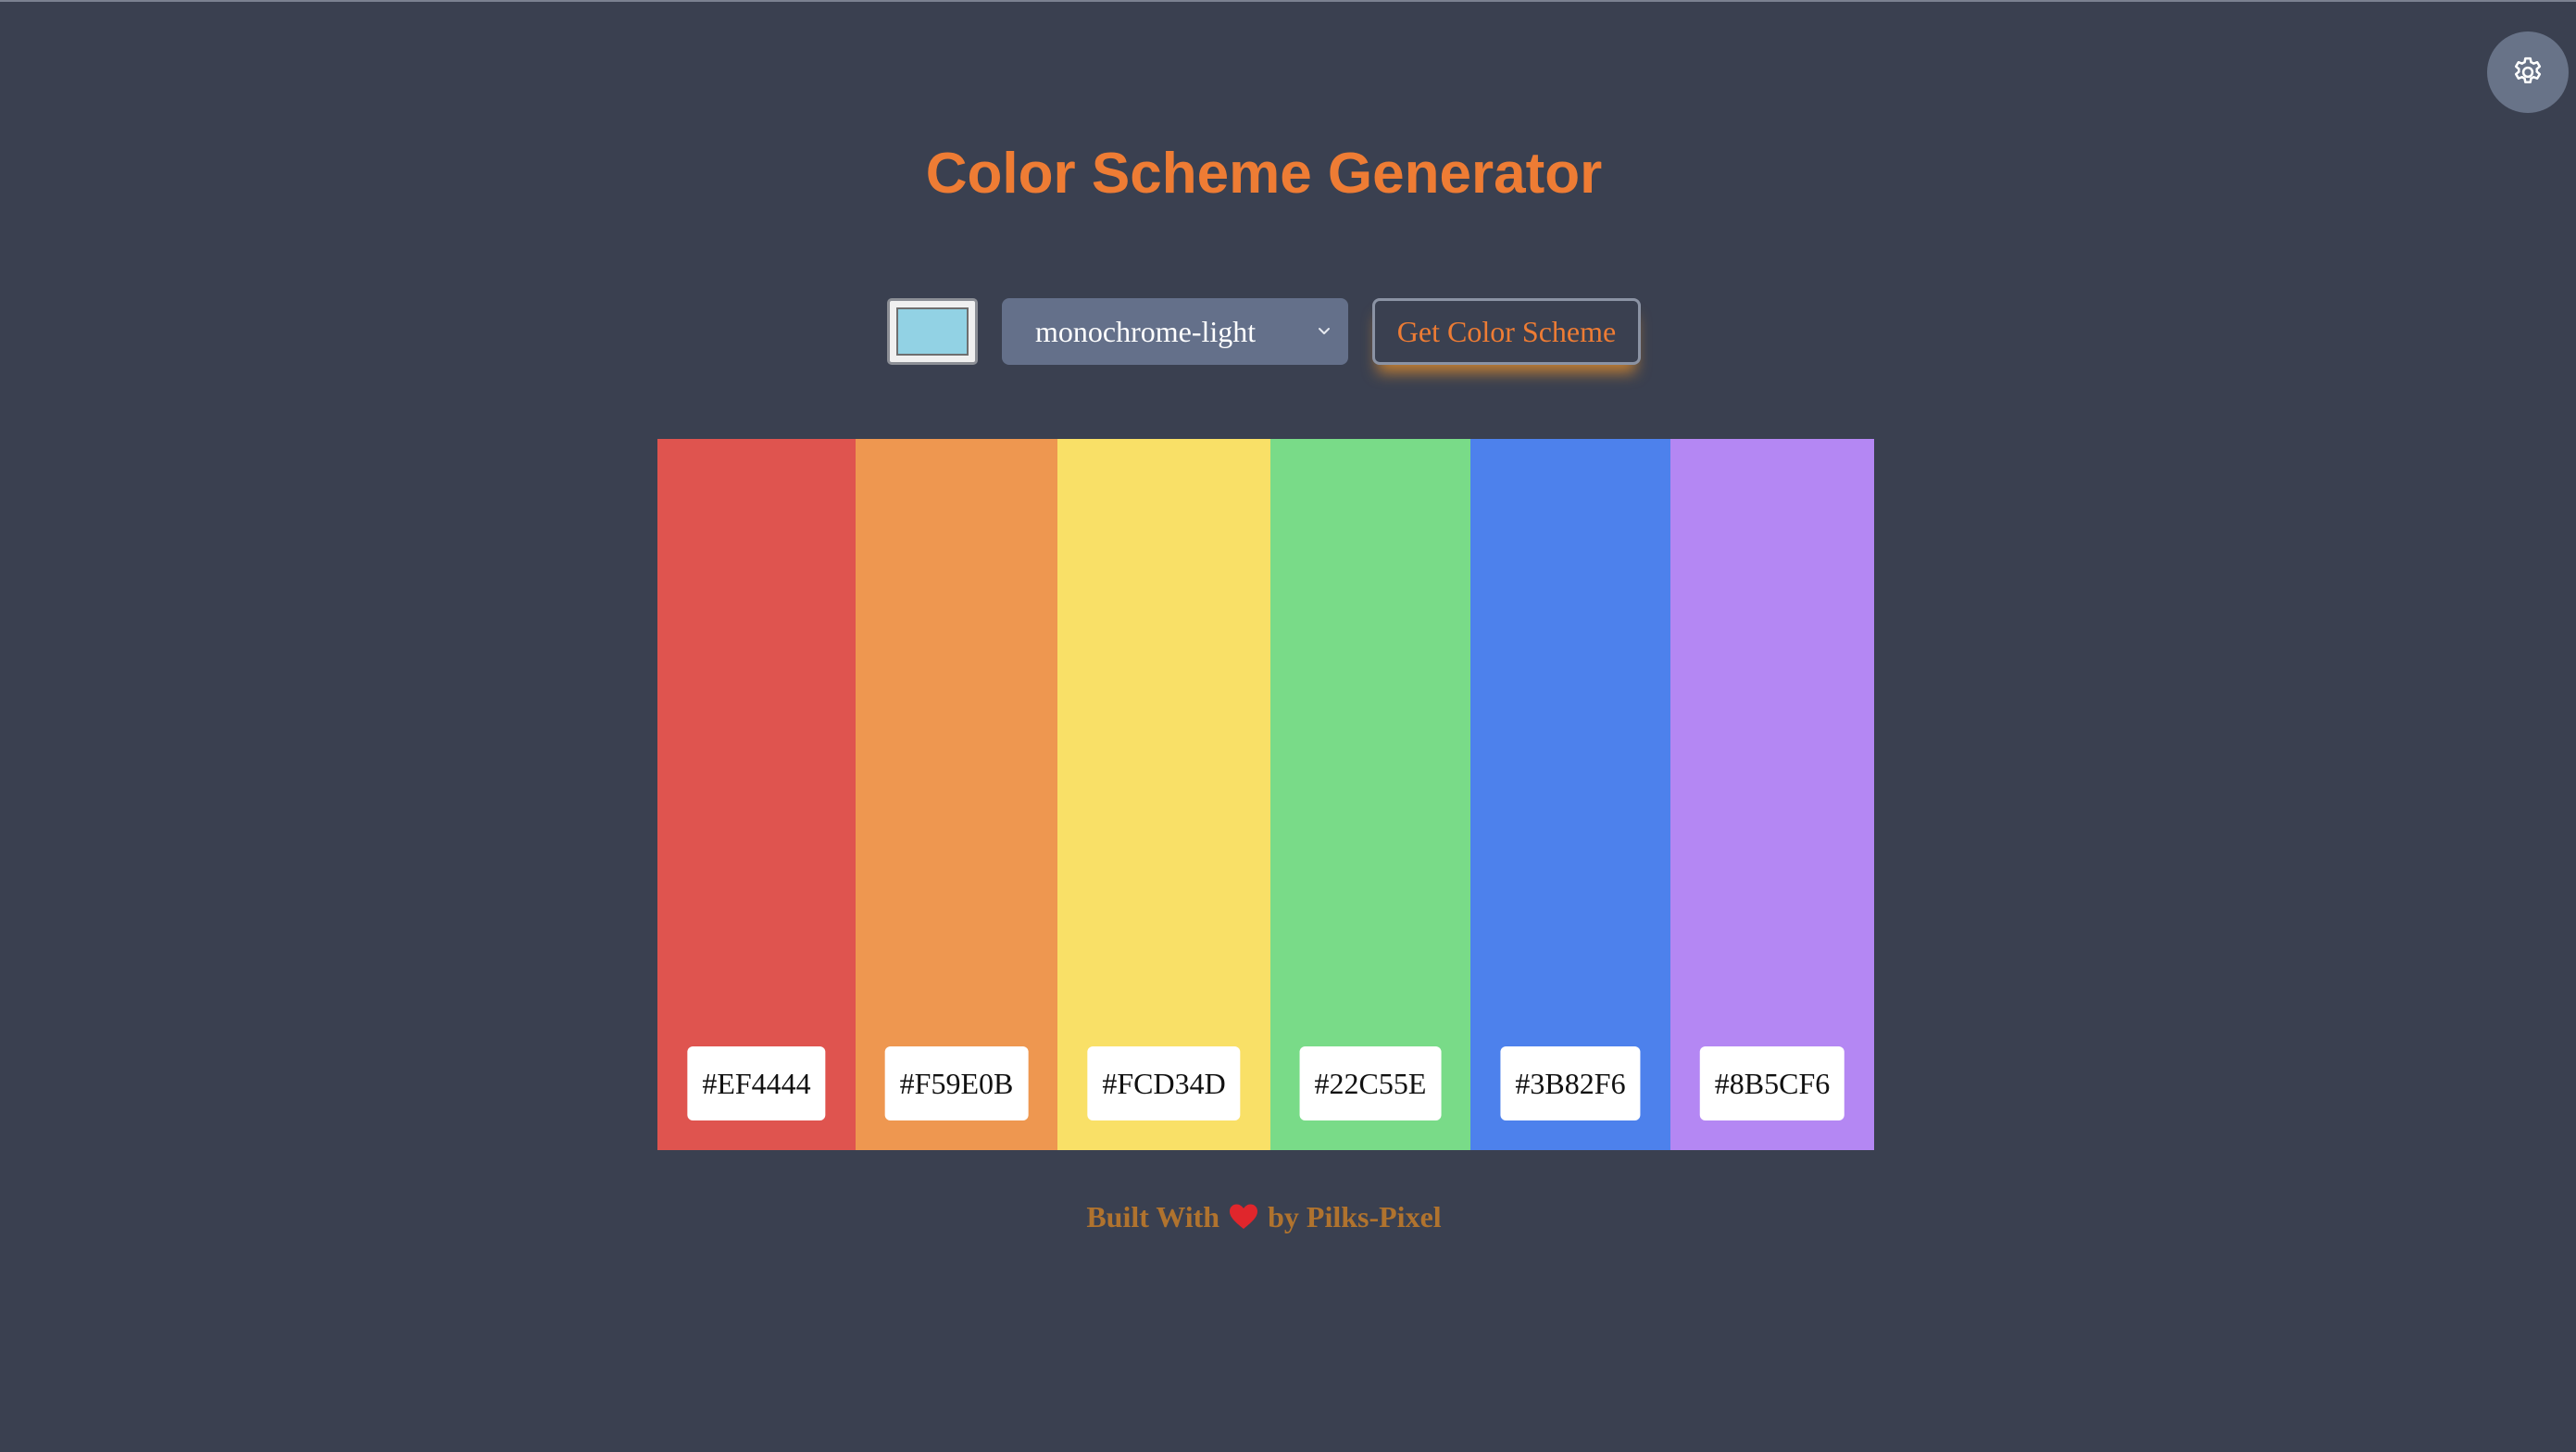  I want to click on seed-color-preview, so click(932, 331).